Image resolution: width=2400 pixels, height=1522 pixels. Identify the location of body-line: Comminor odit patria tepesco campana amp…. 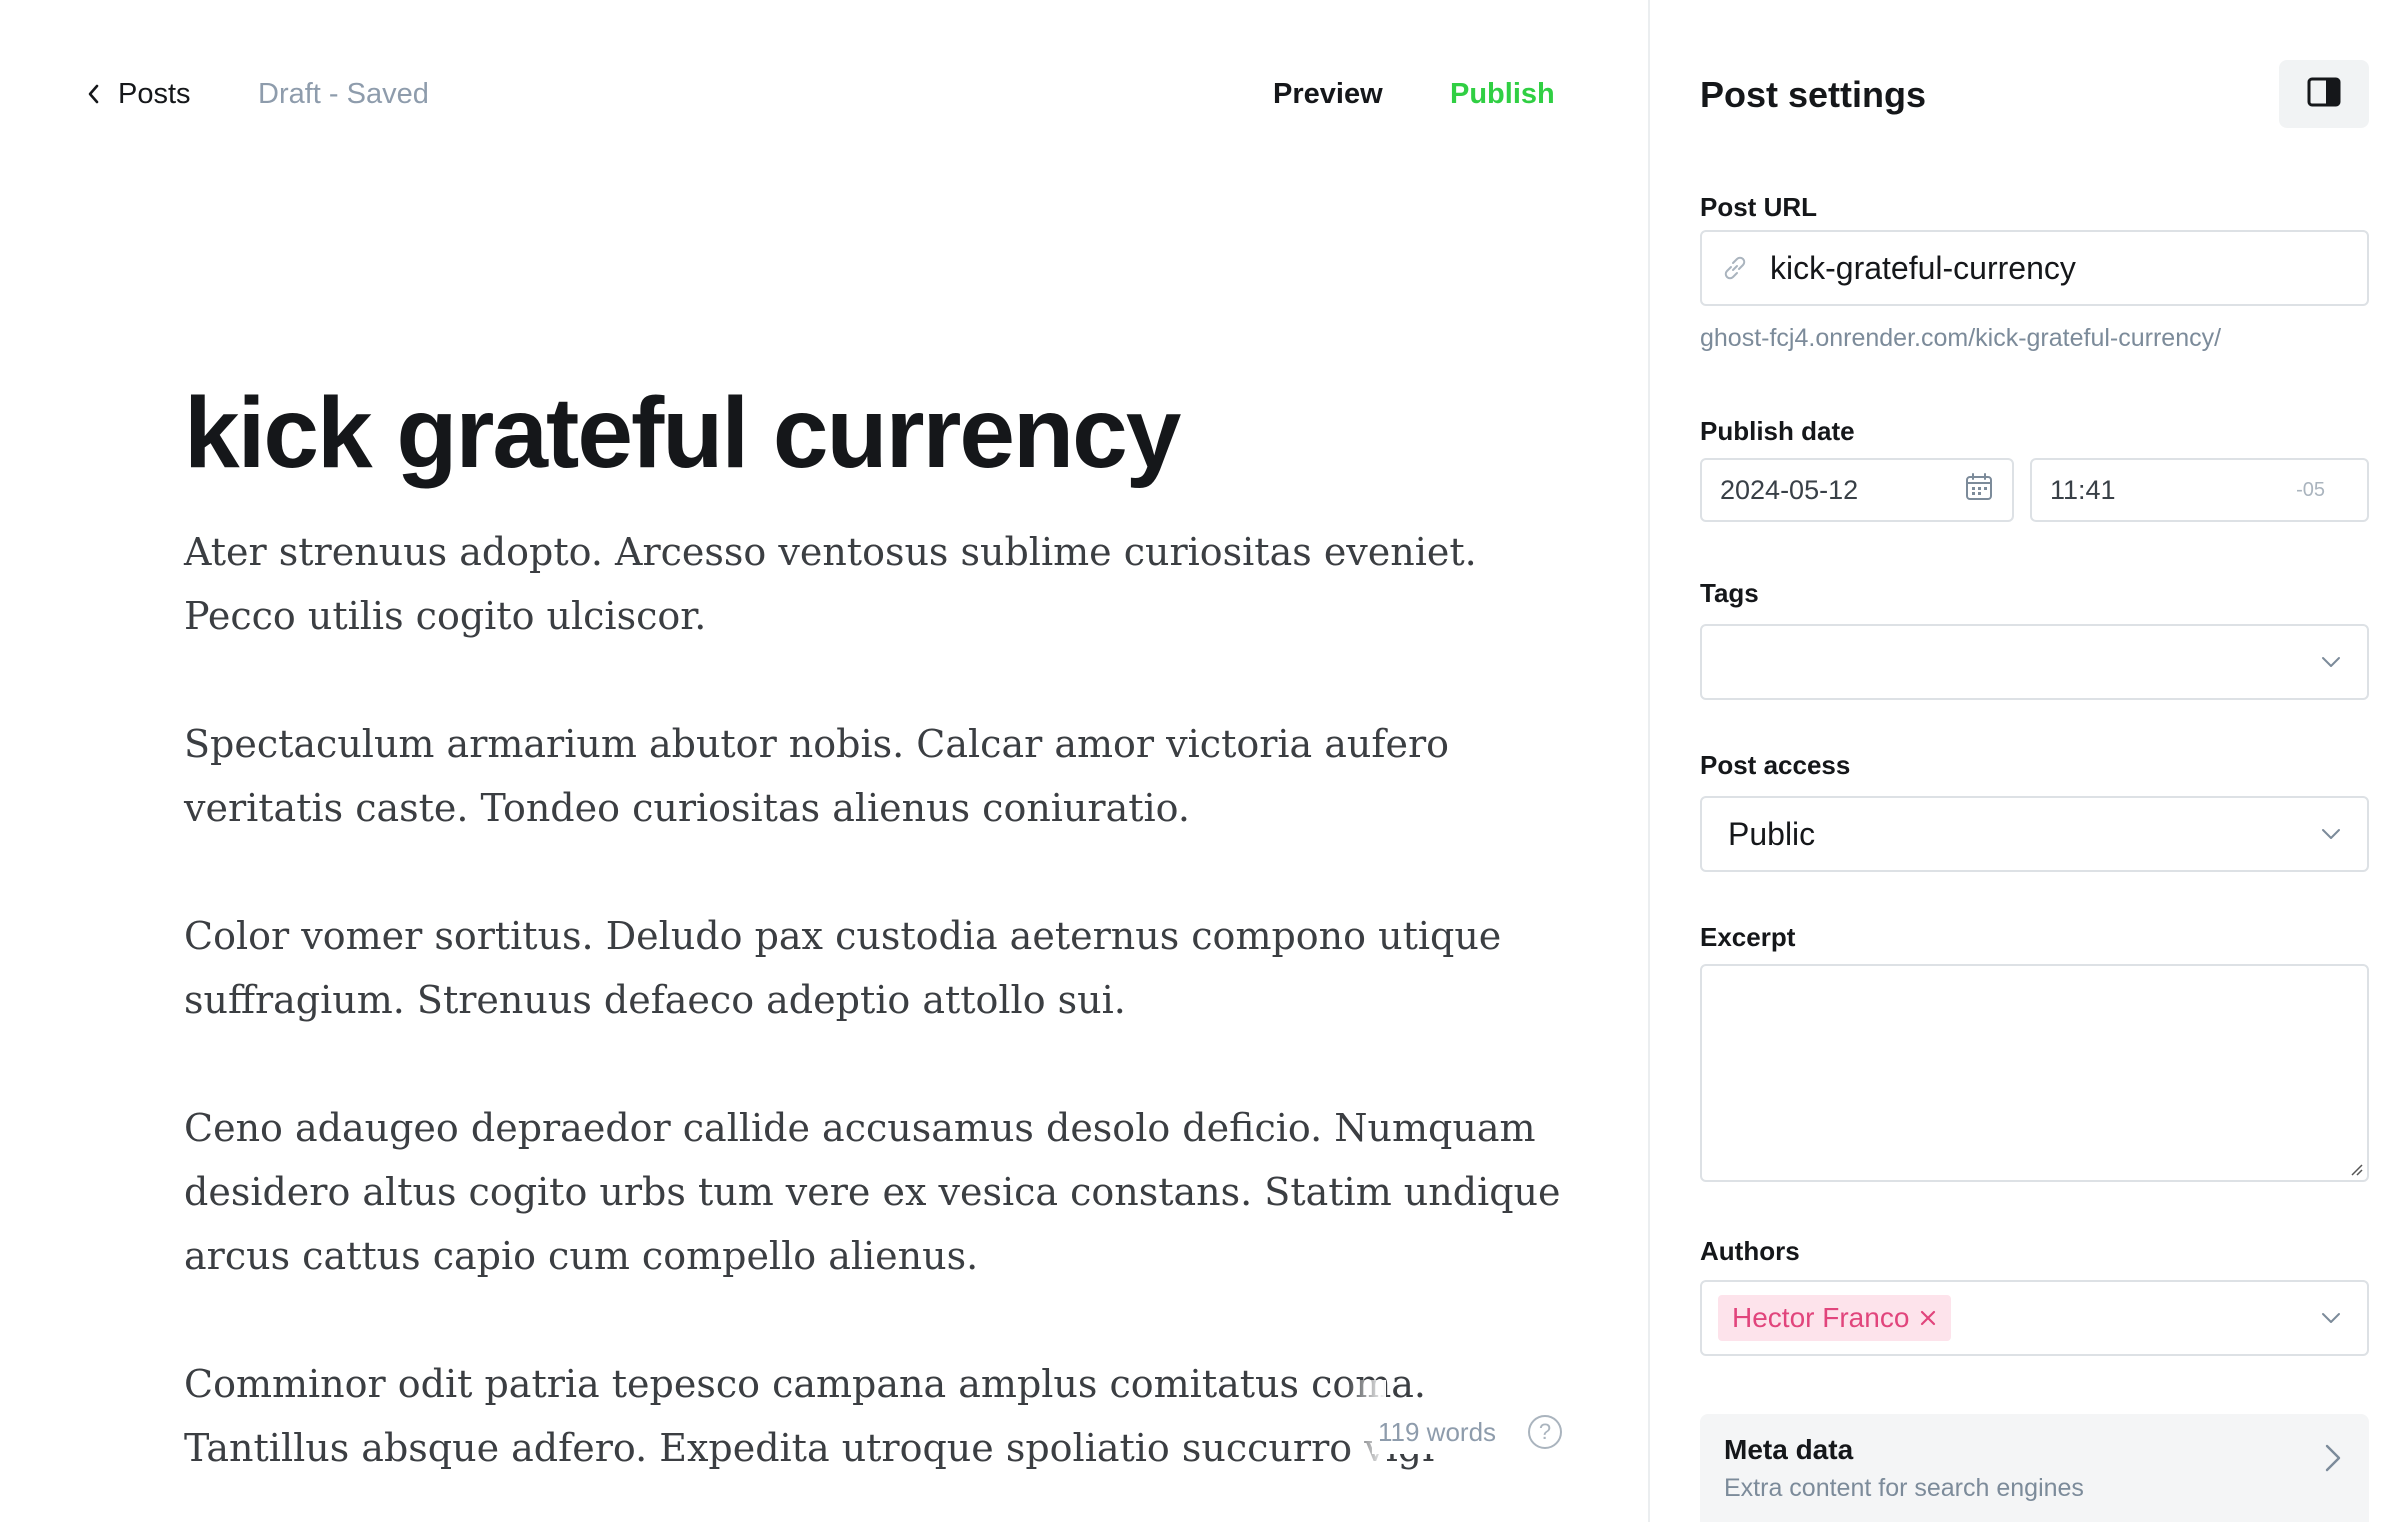
(805, 1384).